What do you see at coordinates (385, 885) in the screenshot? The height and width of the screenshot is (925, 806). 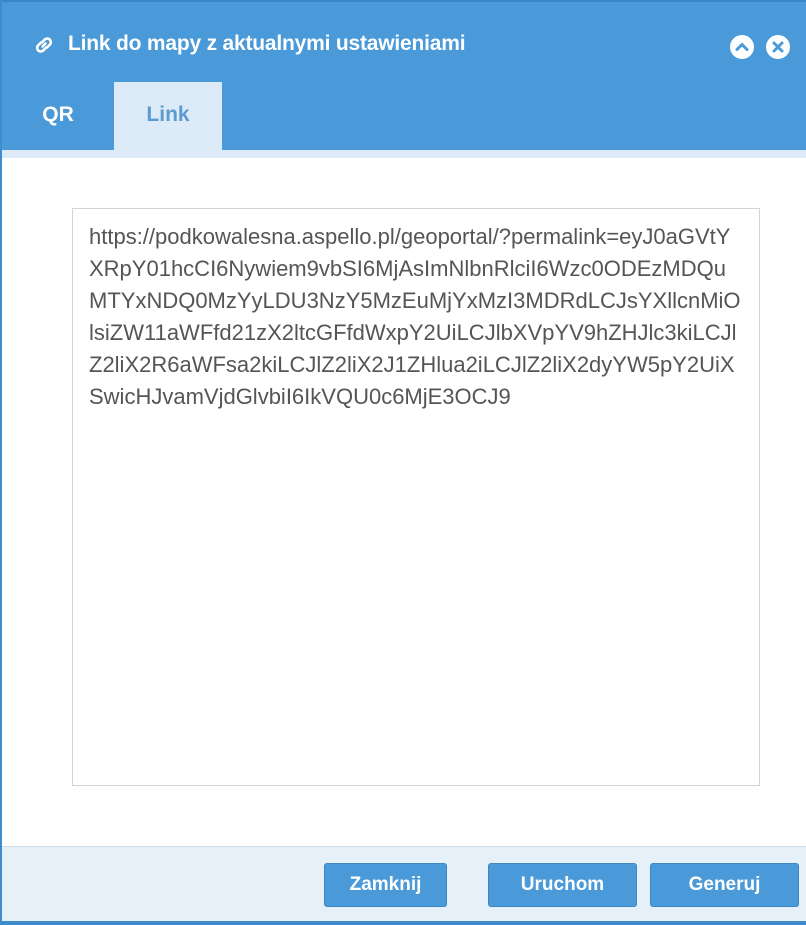 I see `close-button: Zamknij` at bounding box center [385, 885].